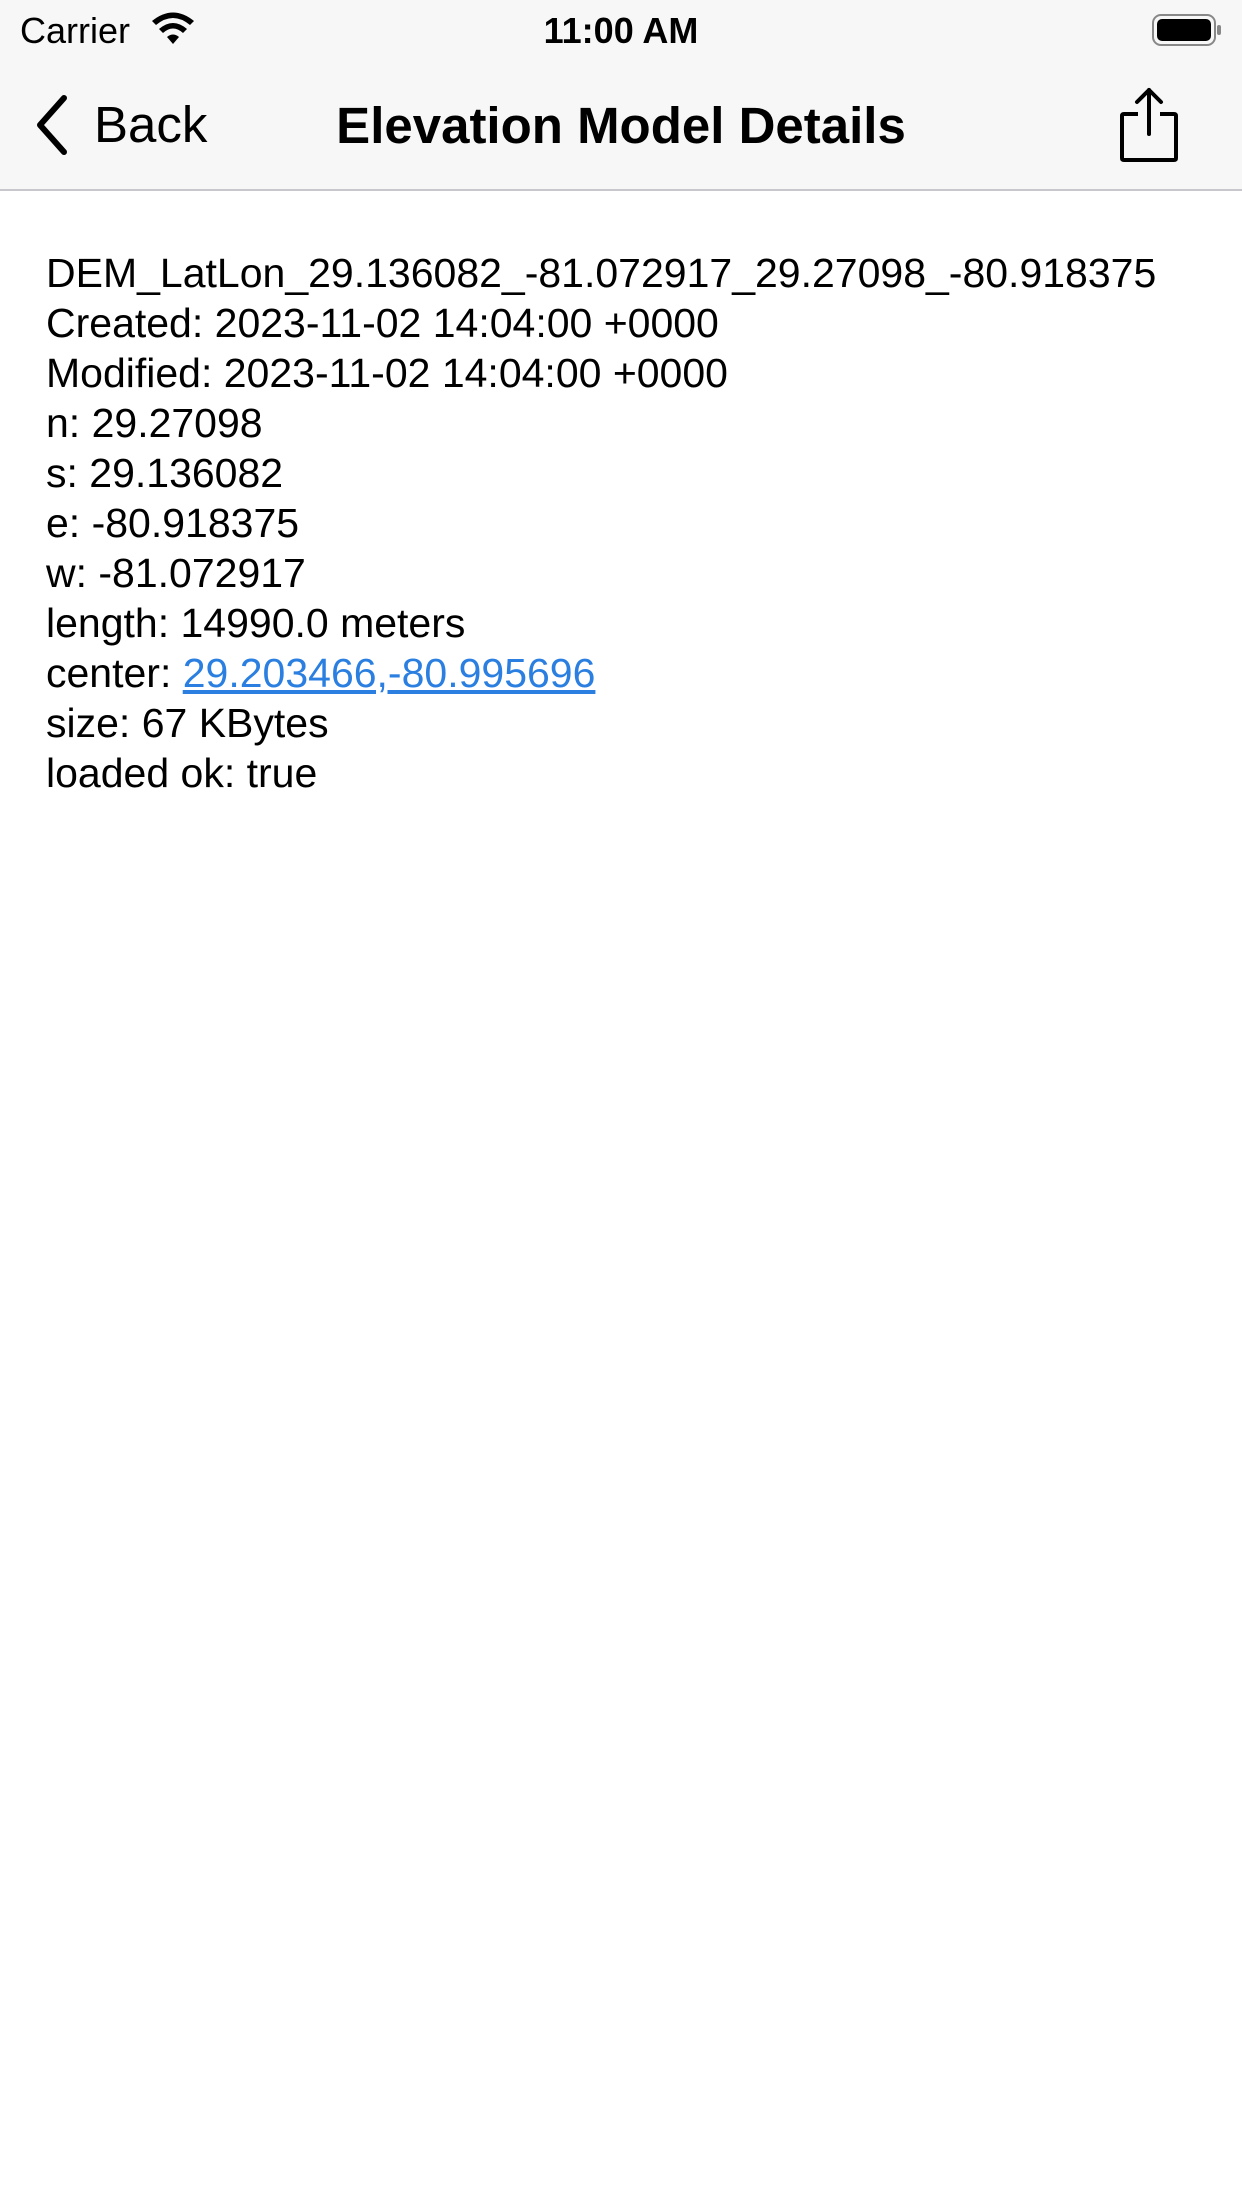 This screenshot has width=1242, height=2208. I want to click on east-text: e: -80.918375, so click(173, 523).